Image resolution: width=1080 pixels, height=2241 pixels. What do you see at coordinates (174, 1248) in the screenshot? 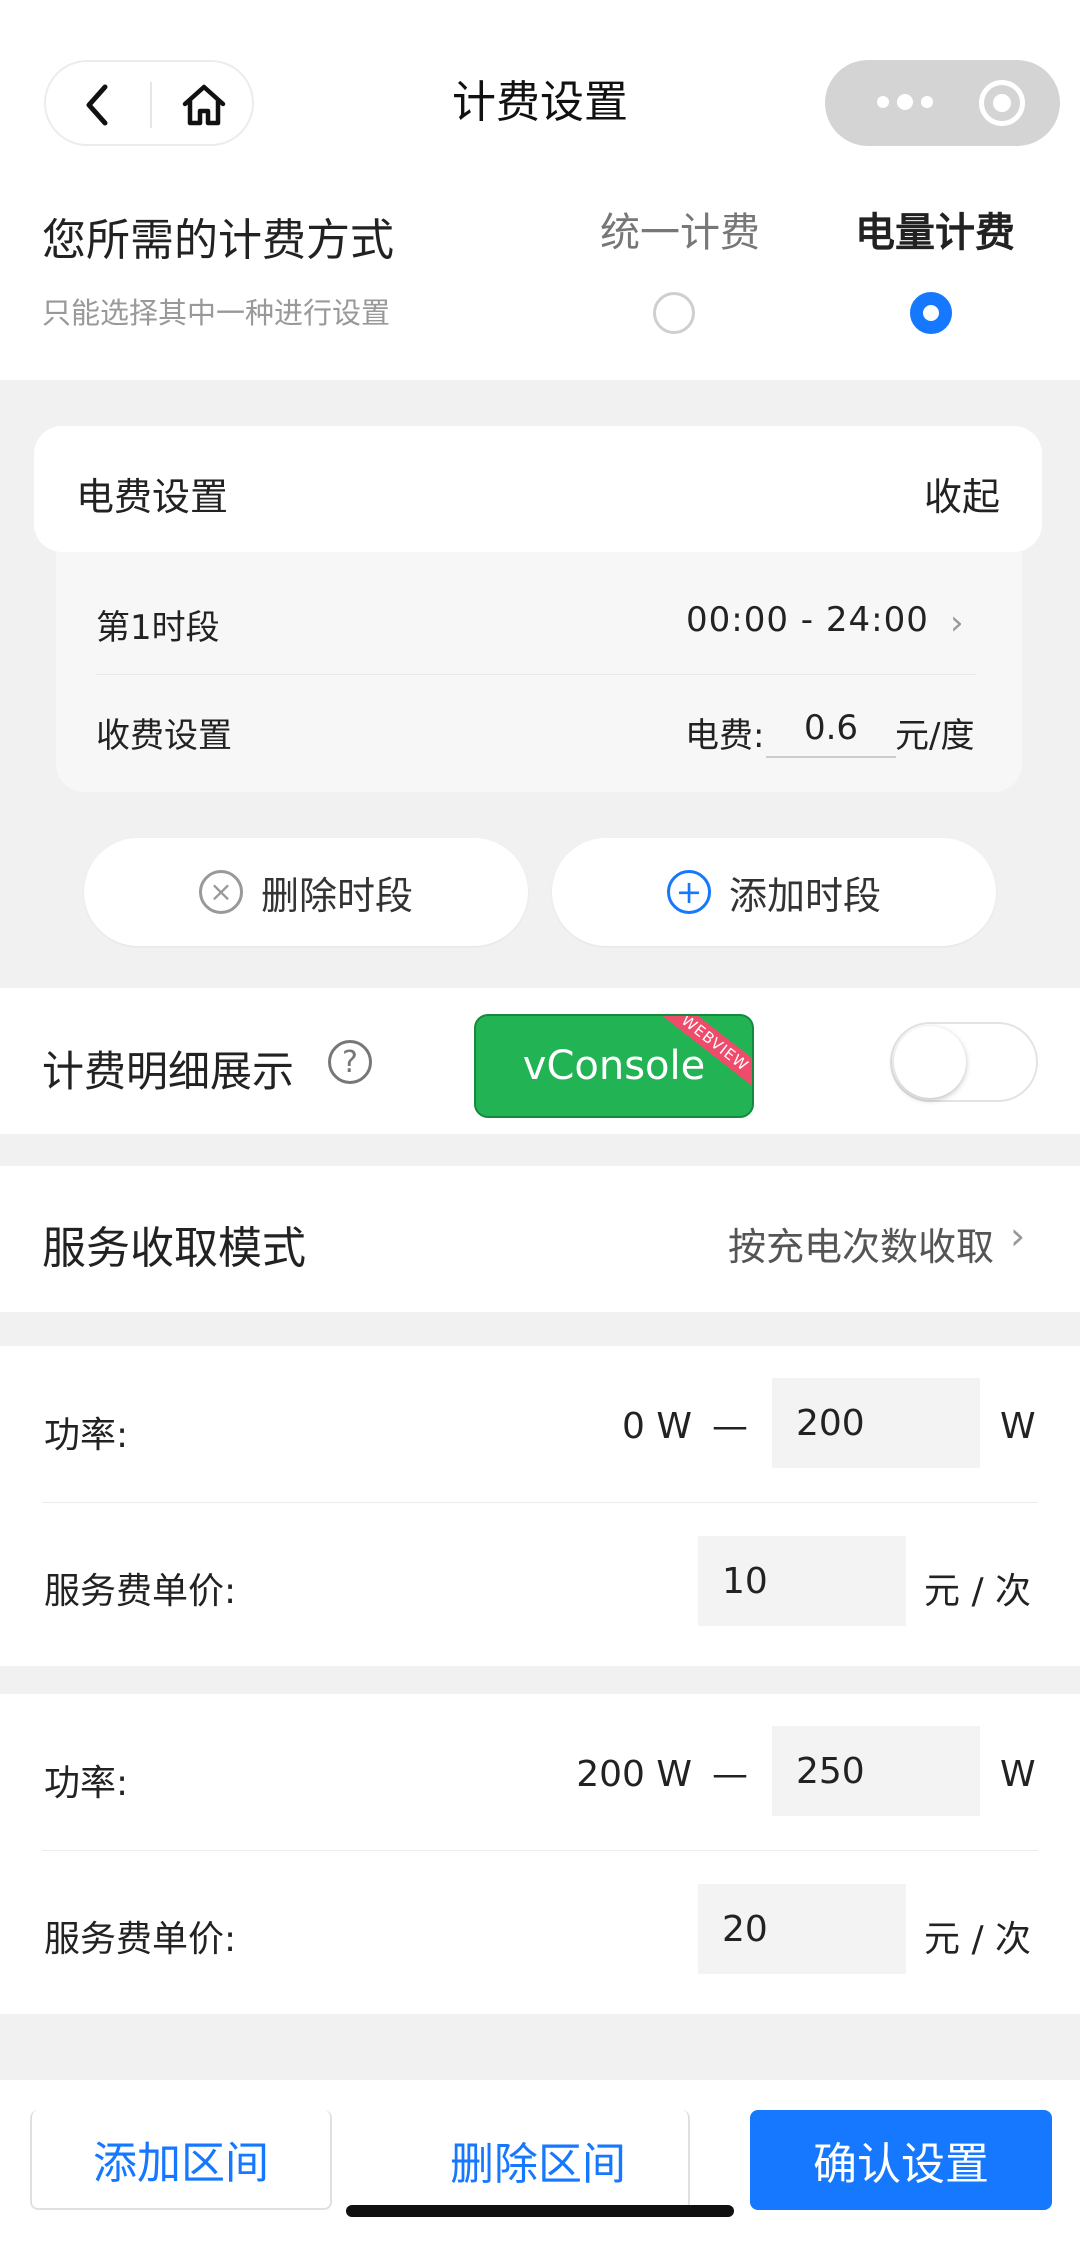
I see `service-mode-label: 服务收取模式` at bounding box center [174, 1248].